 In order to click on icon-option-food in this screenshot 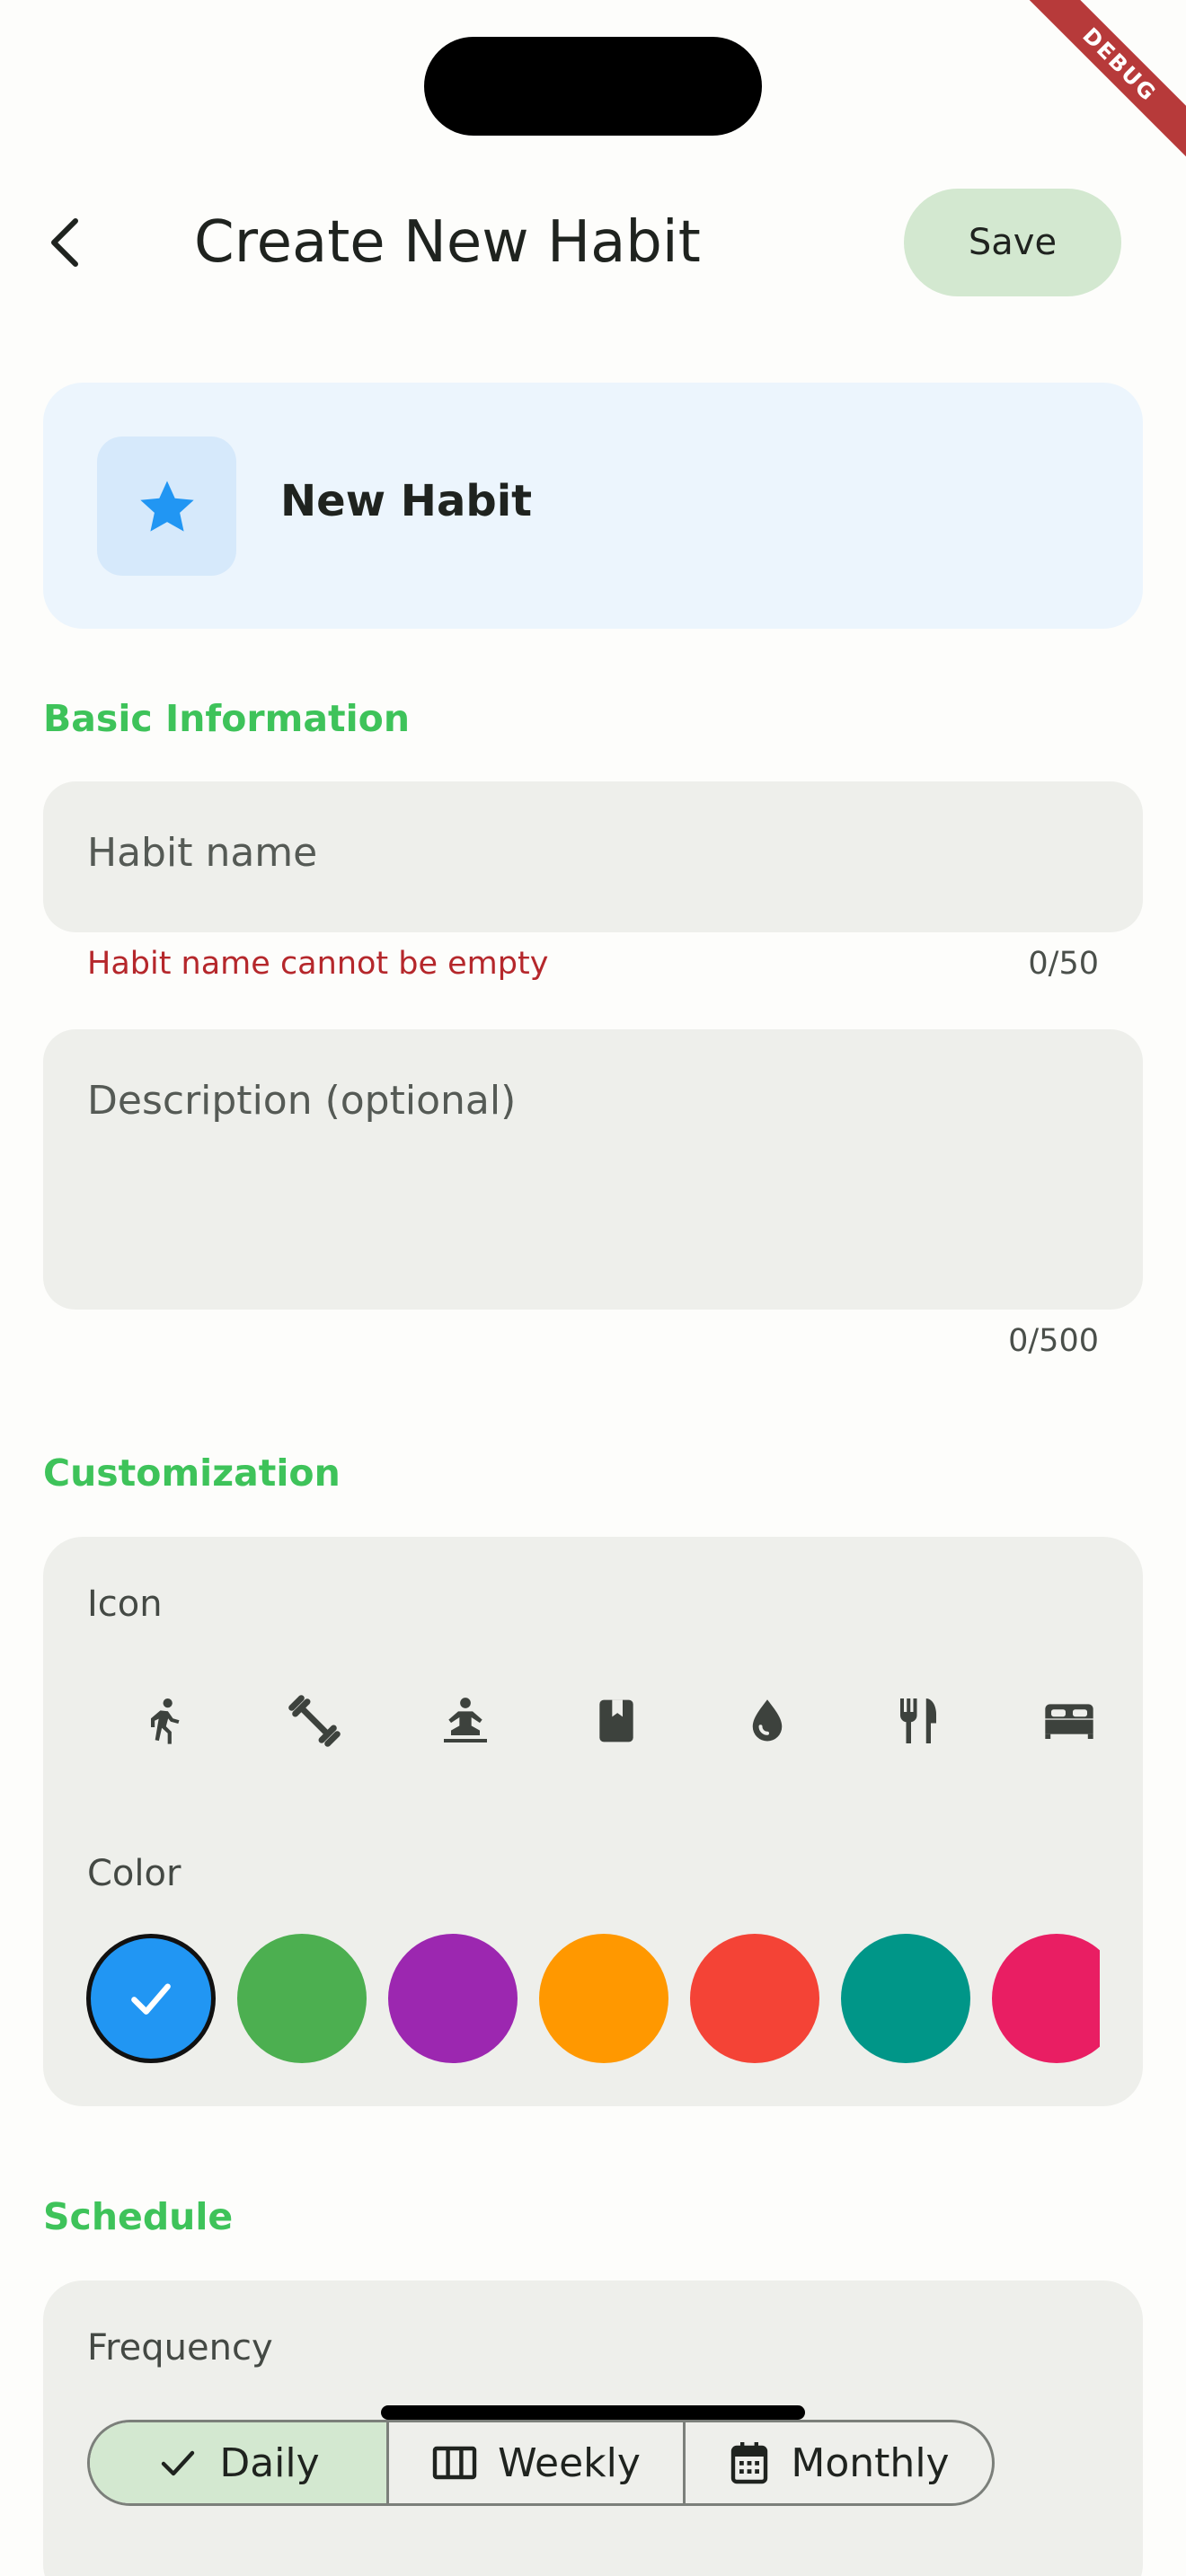, I will do `click(918, 1721)`.